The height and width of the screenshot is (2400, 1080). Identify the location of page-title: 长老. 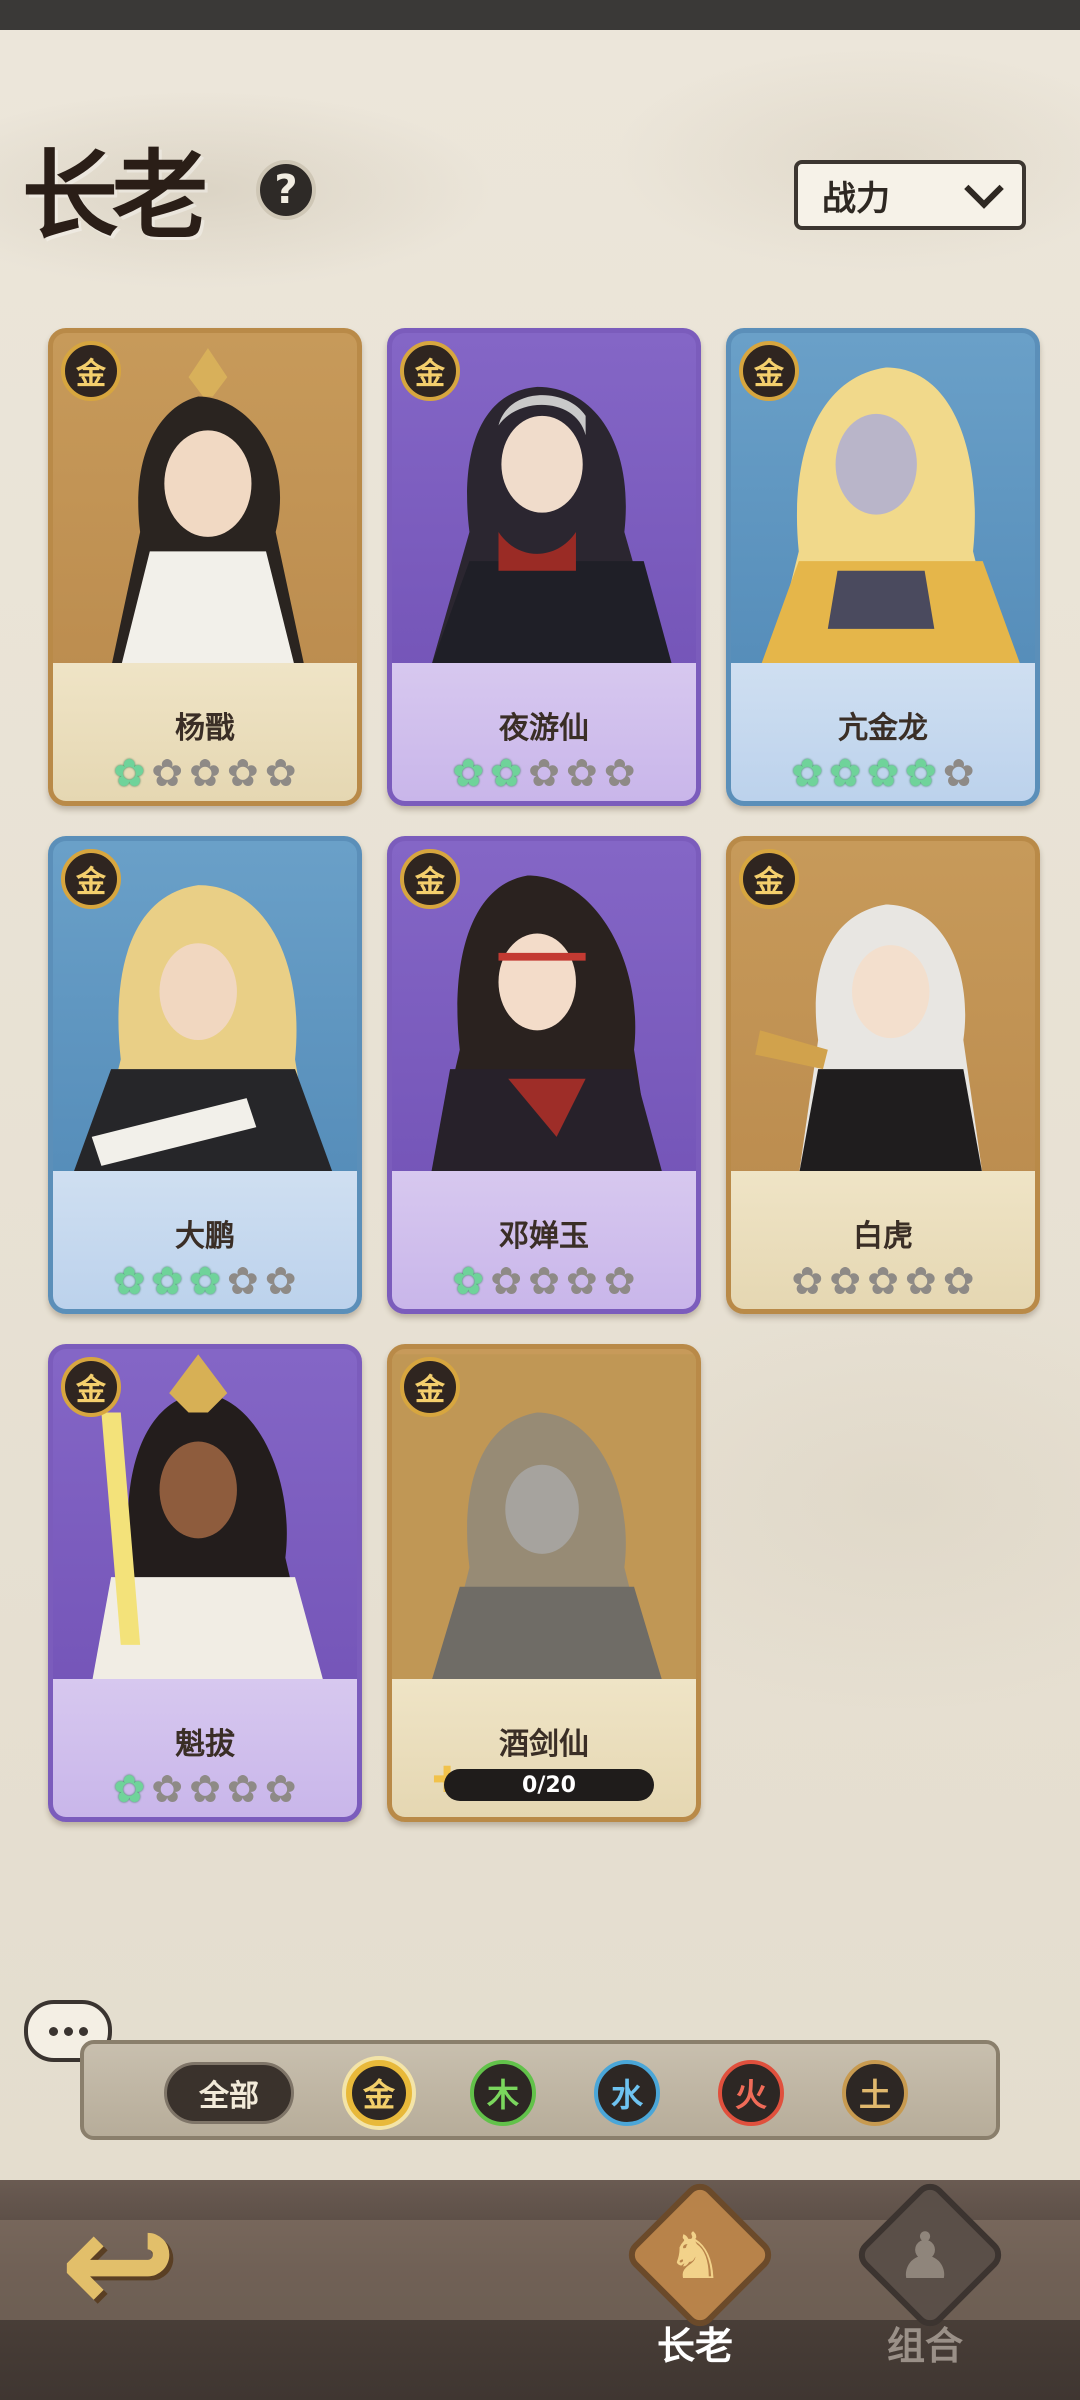
(115, 195).